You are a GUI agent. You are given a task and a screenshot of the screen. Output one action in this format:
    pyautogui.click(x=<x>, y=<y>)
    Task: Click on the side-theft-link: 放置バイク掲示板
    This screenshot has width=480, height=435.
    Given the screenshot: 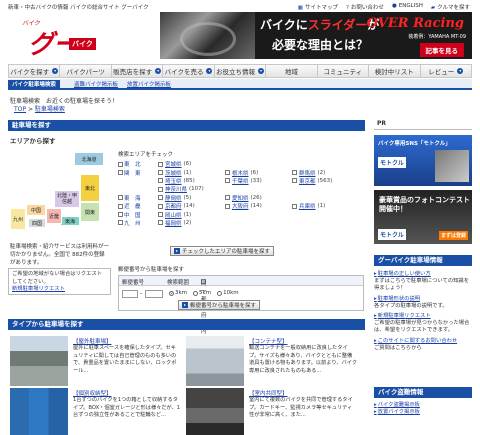 What is the action you would take?
    pyautogui.click(x=423, y=412)
    